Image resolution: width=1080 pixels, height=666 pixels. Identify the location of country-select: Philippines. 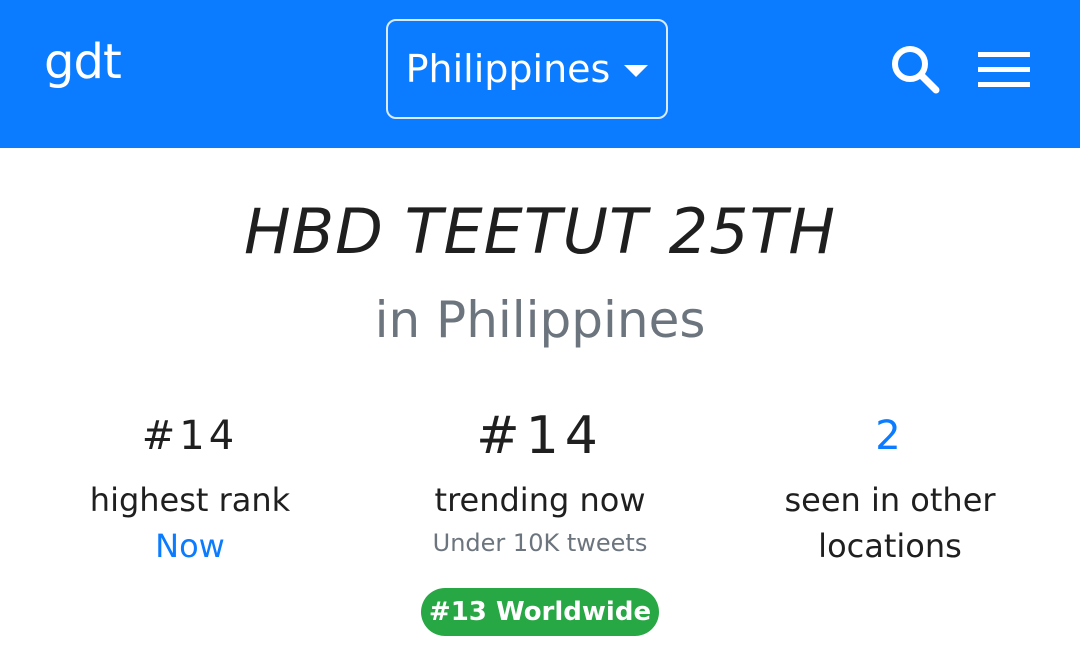
(527, 69).